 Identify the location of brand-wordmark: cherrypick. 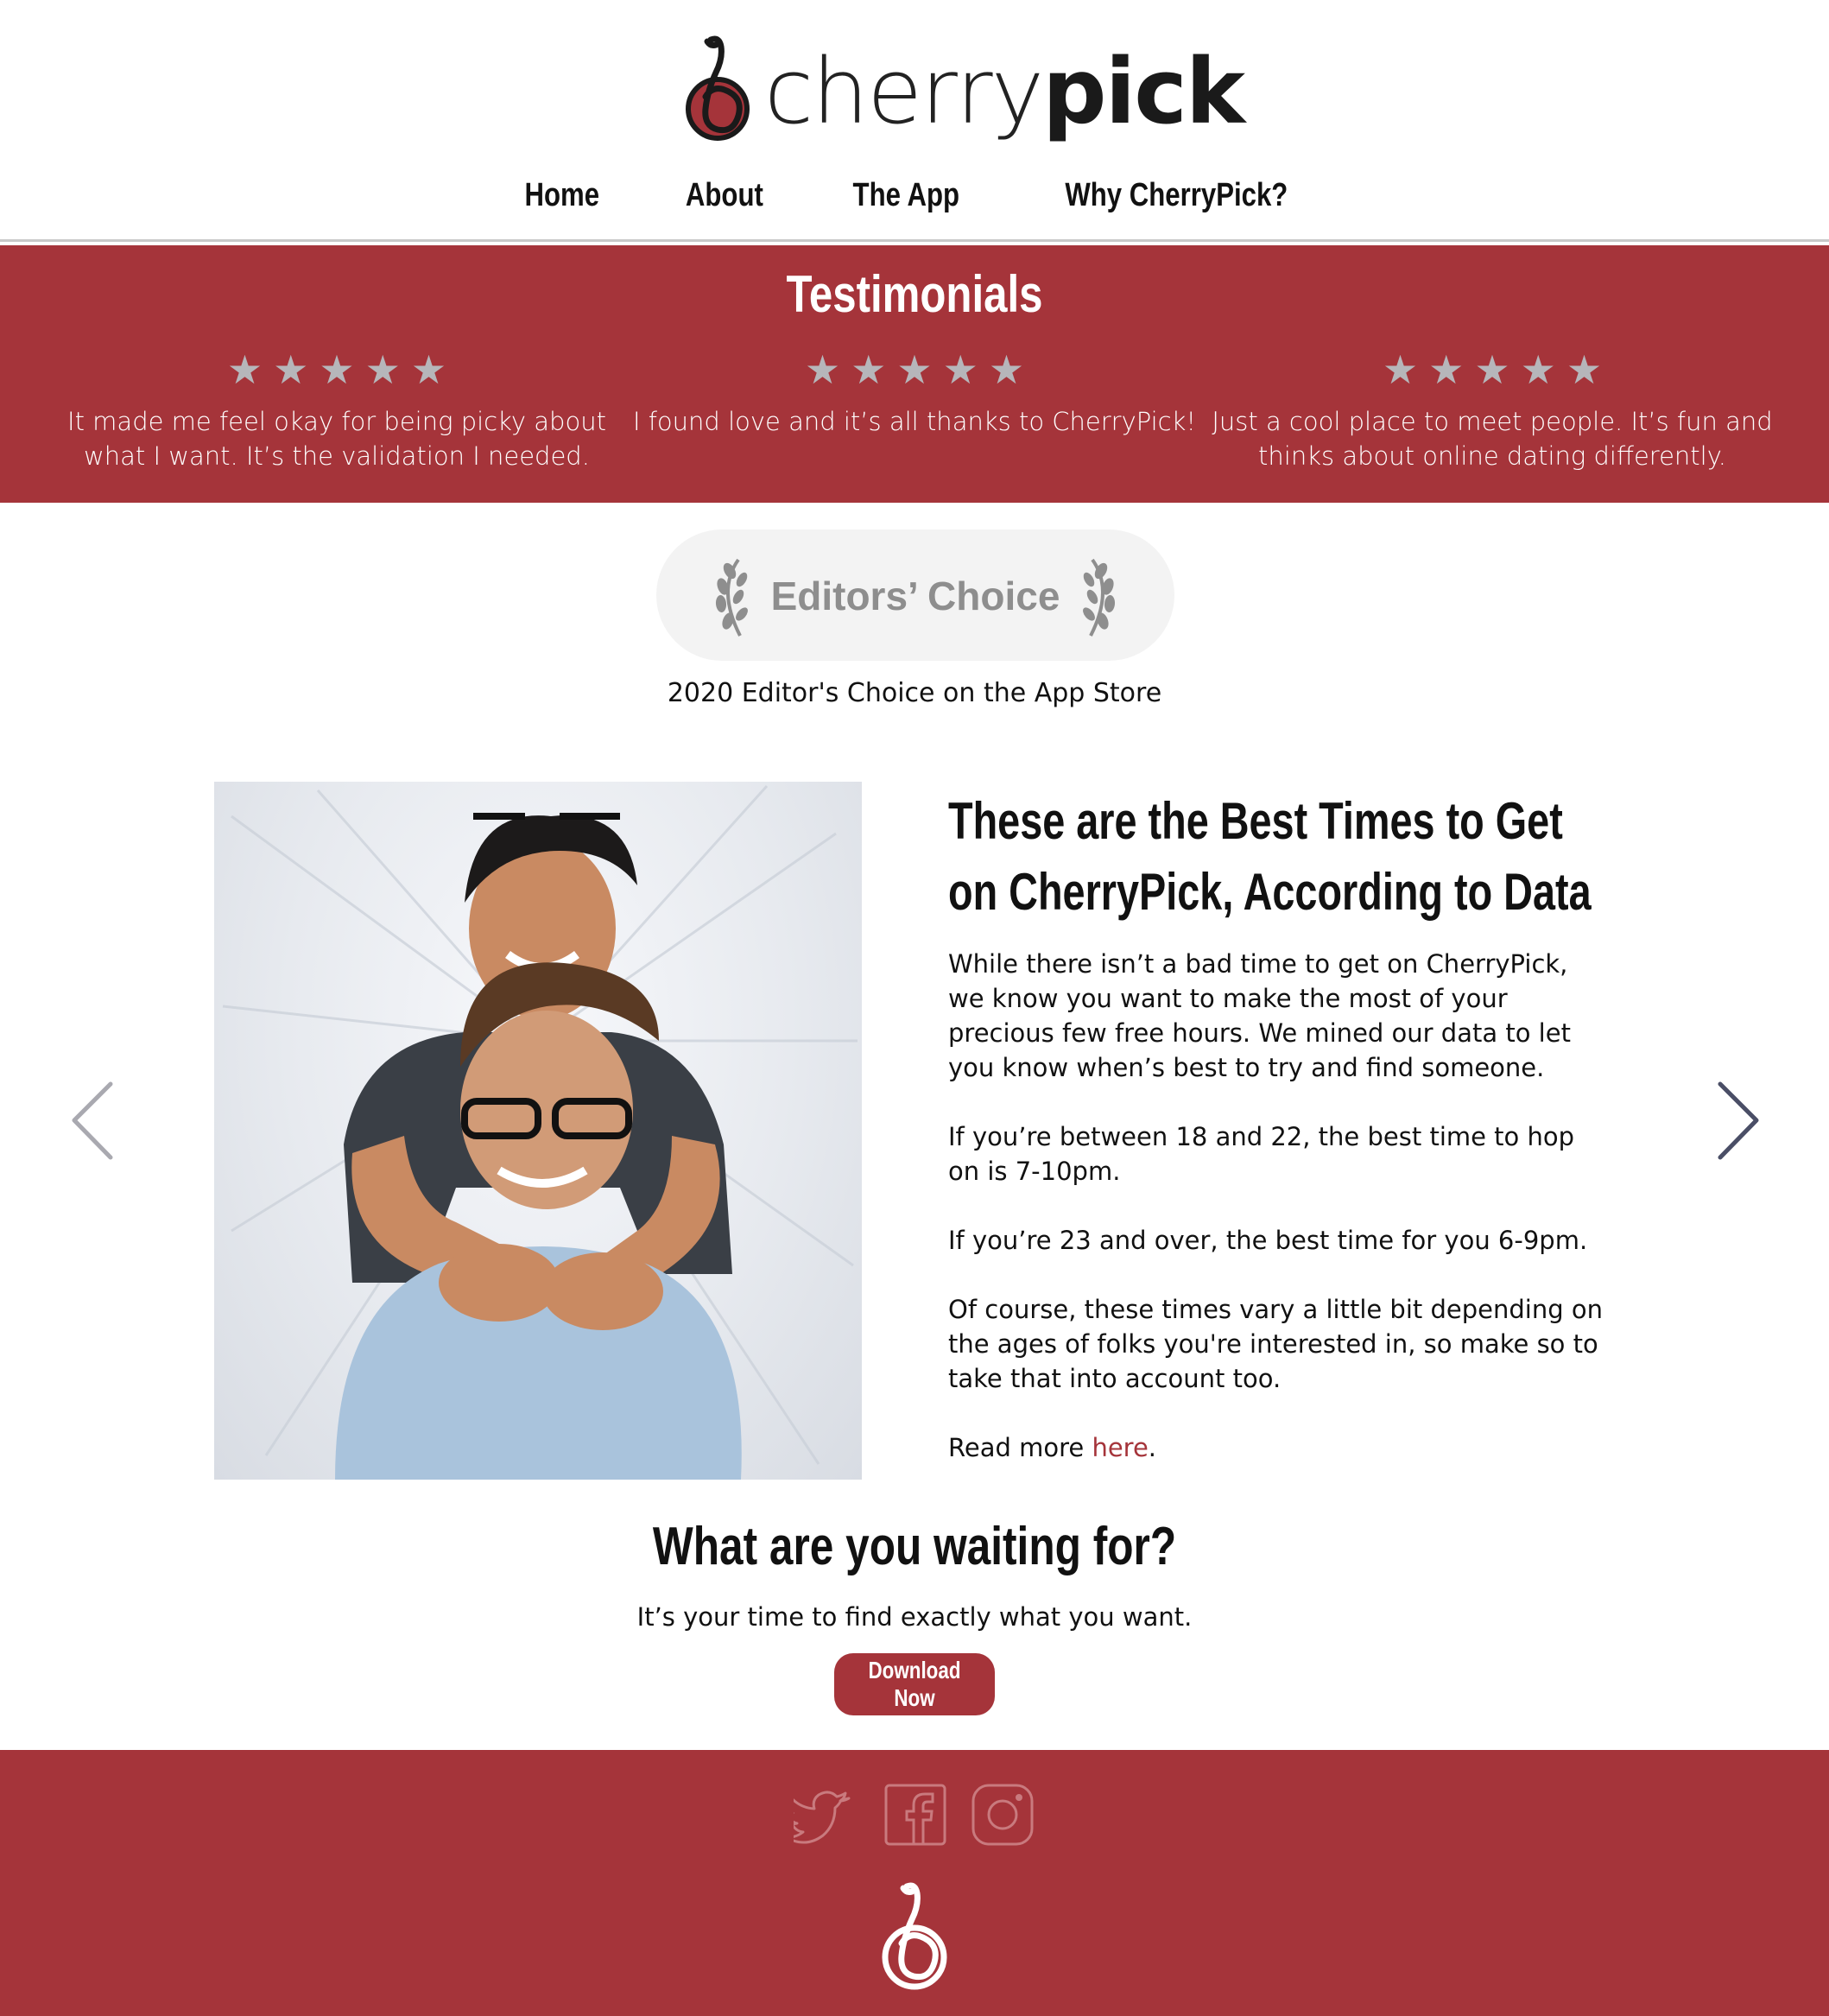
(1004, 91).